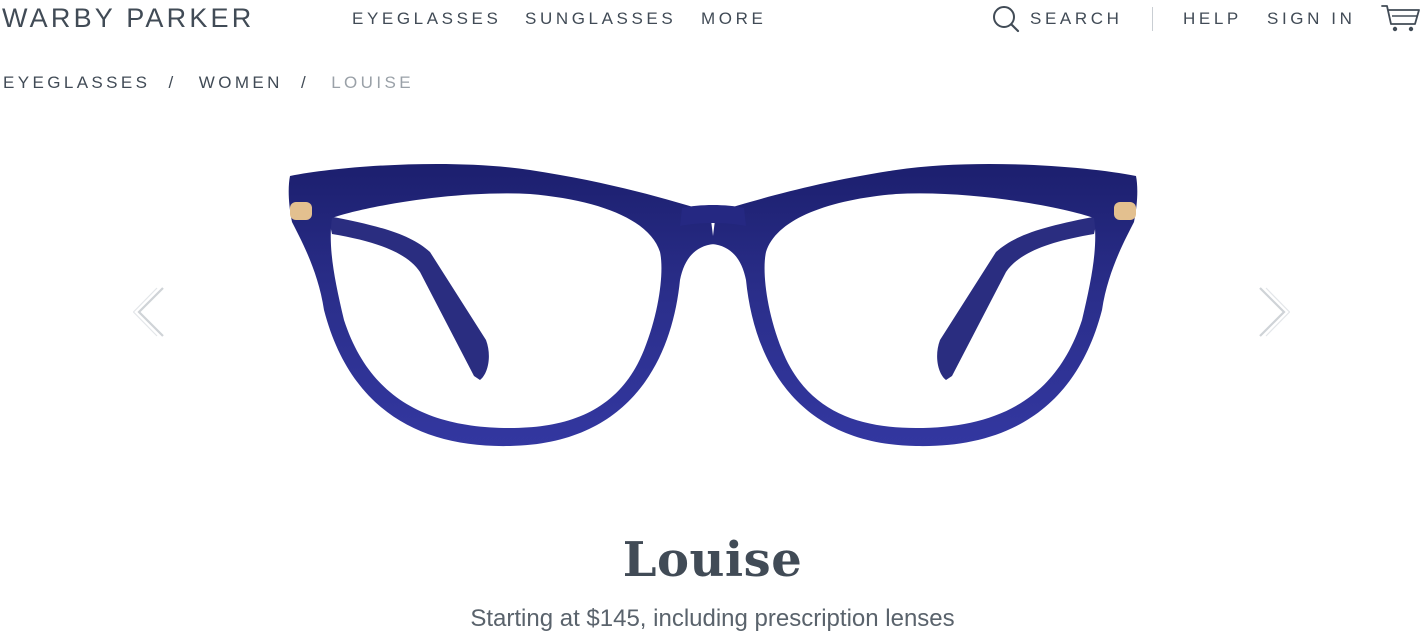  What do you see at coordinates (712, 560) in the screenshot?
I see `product-title: Louise` at bounding box center [712, 560].